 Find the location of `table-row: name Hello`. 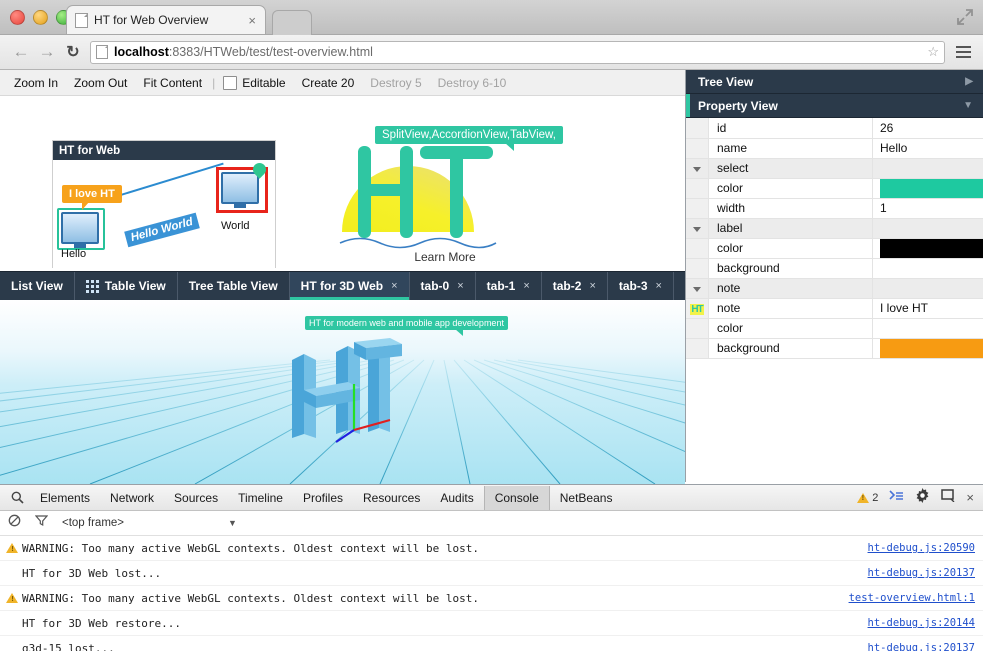

table-row: name Hello is located at coordinates (834, 148).